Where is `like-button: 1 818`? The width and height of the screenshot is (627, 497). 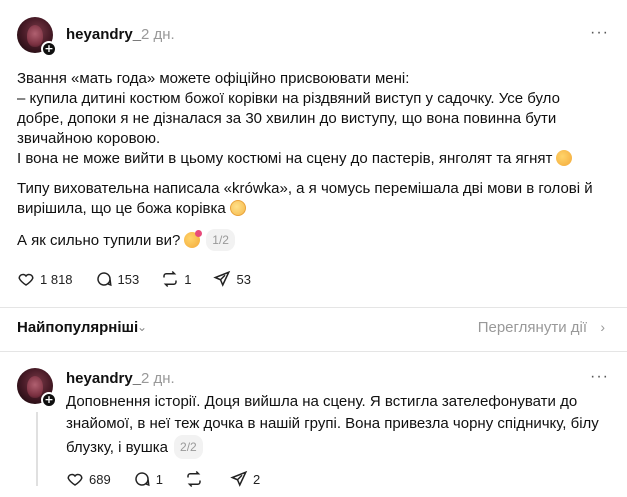 like-button: 1 818 is located at coordinates (45, 279).